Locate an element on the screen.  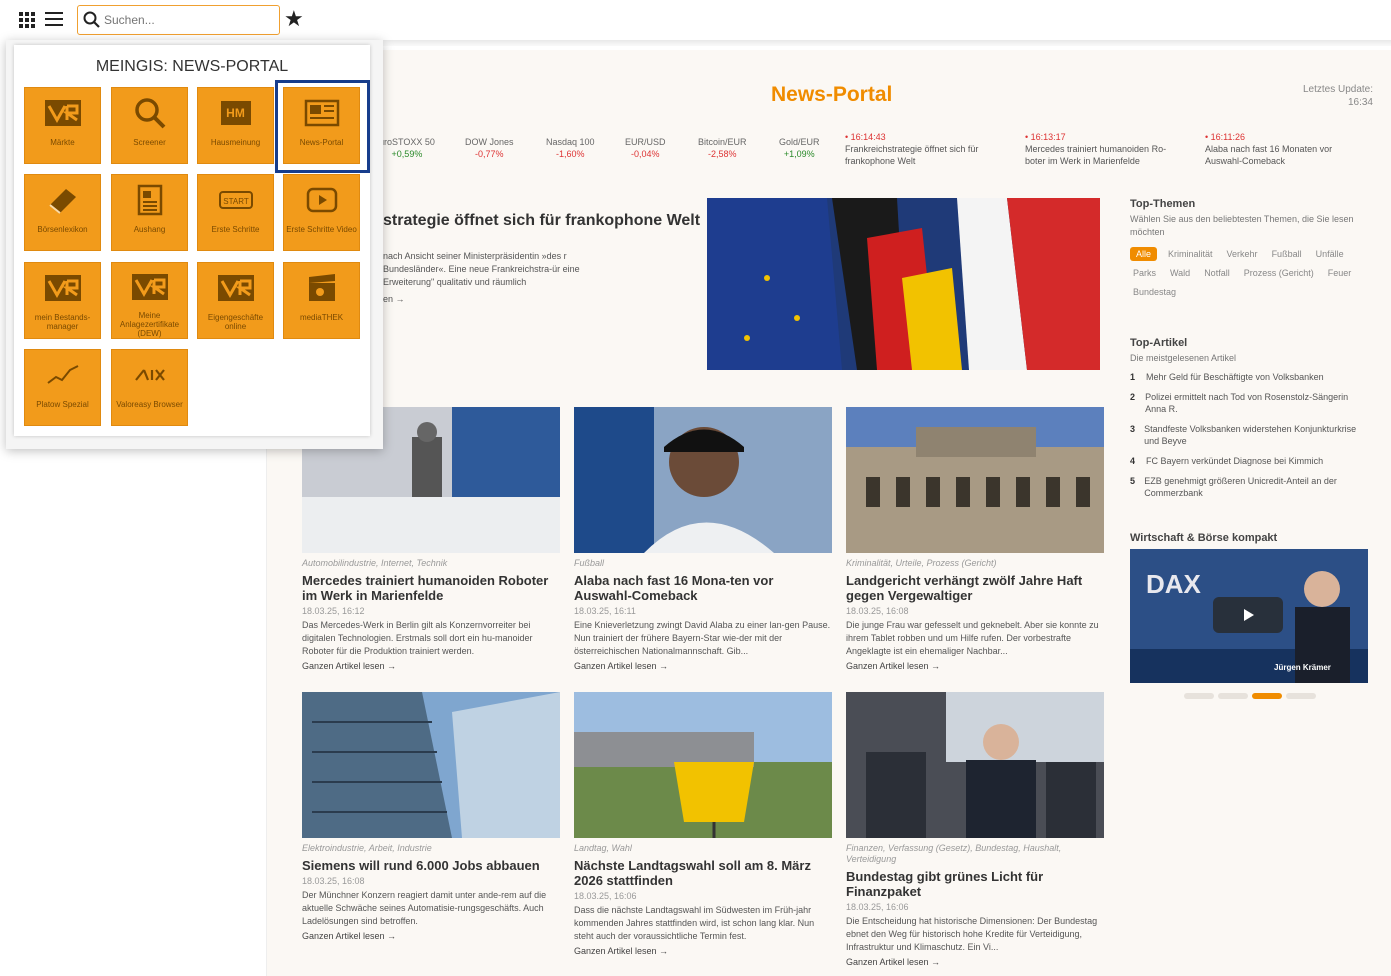
tag-chip: Verkehr is located at coordinates (1242, 254).